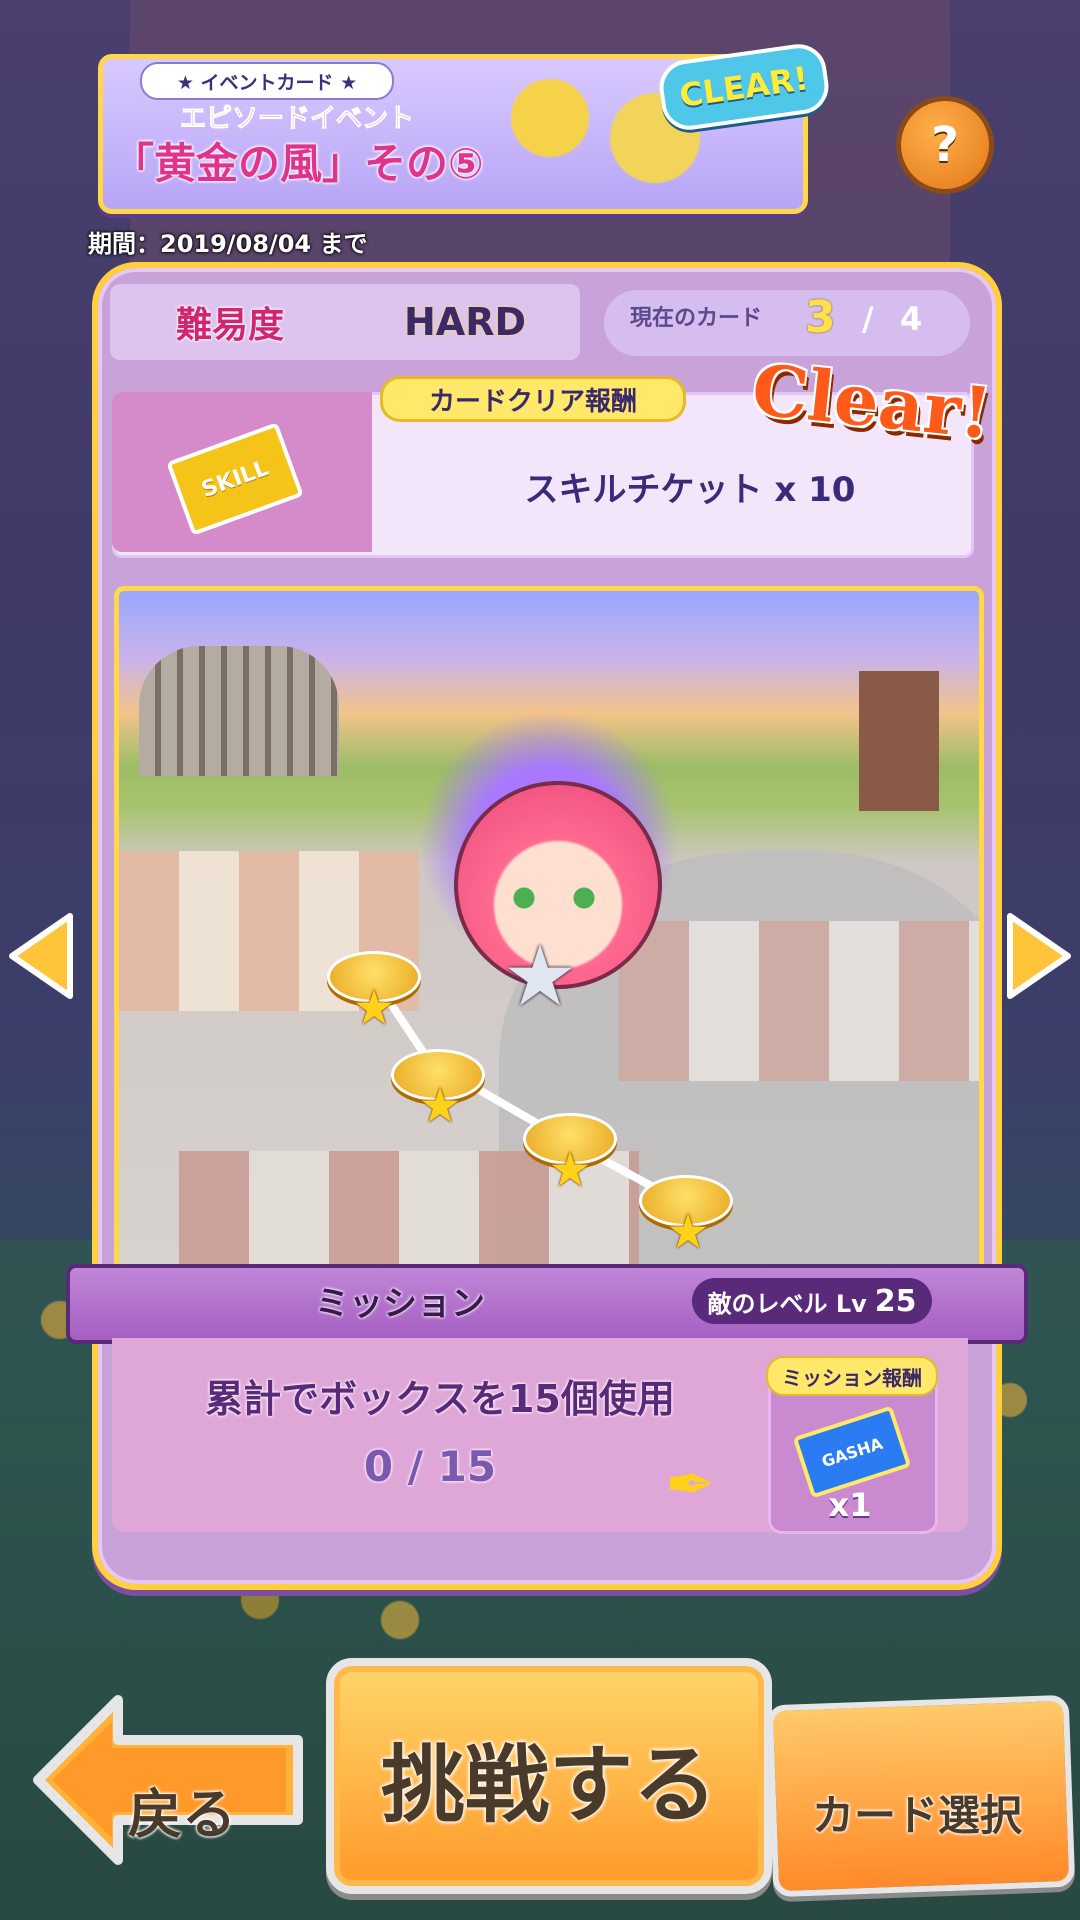 This screenshot has height=1920, width=1080. I want to click on mission-reward-count: x1, so click(850, 1505).